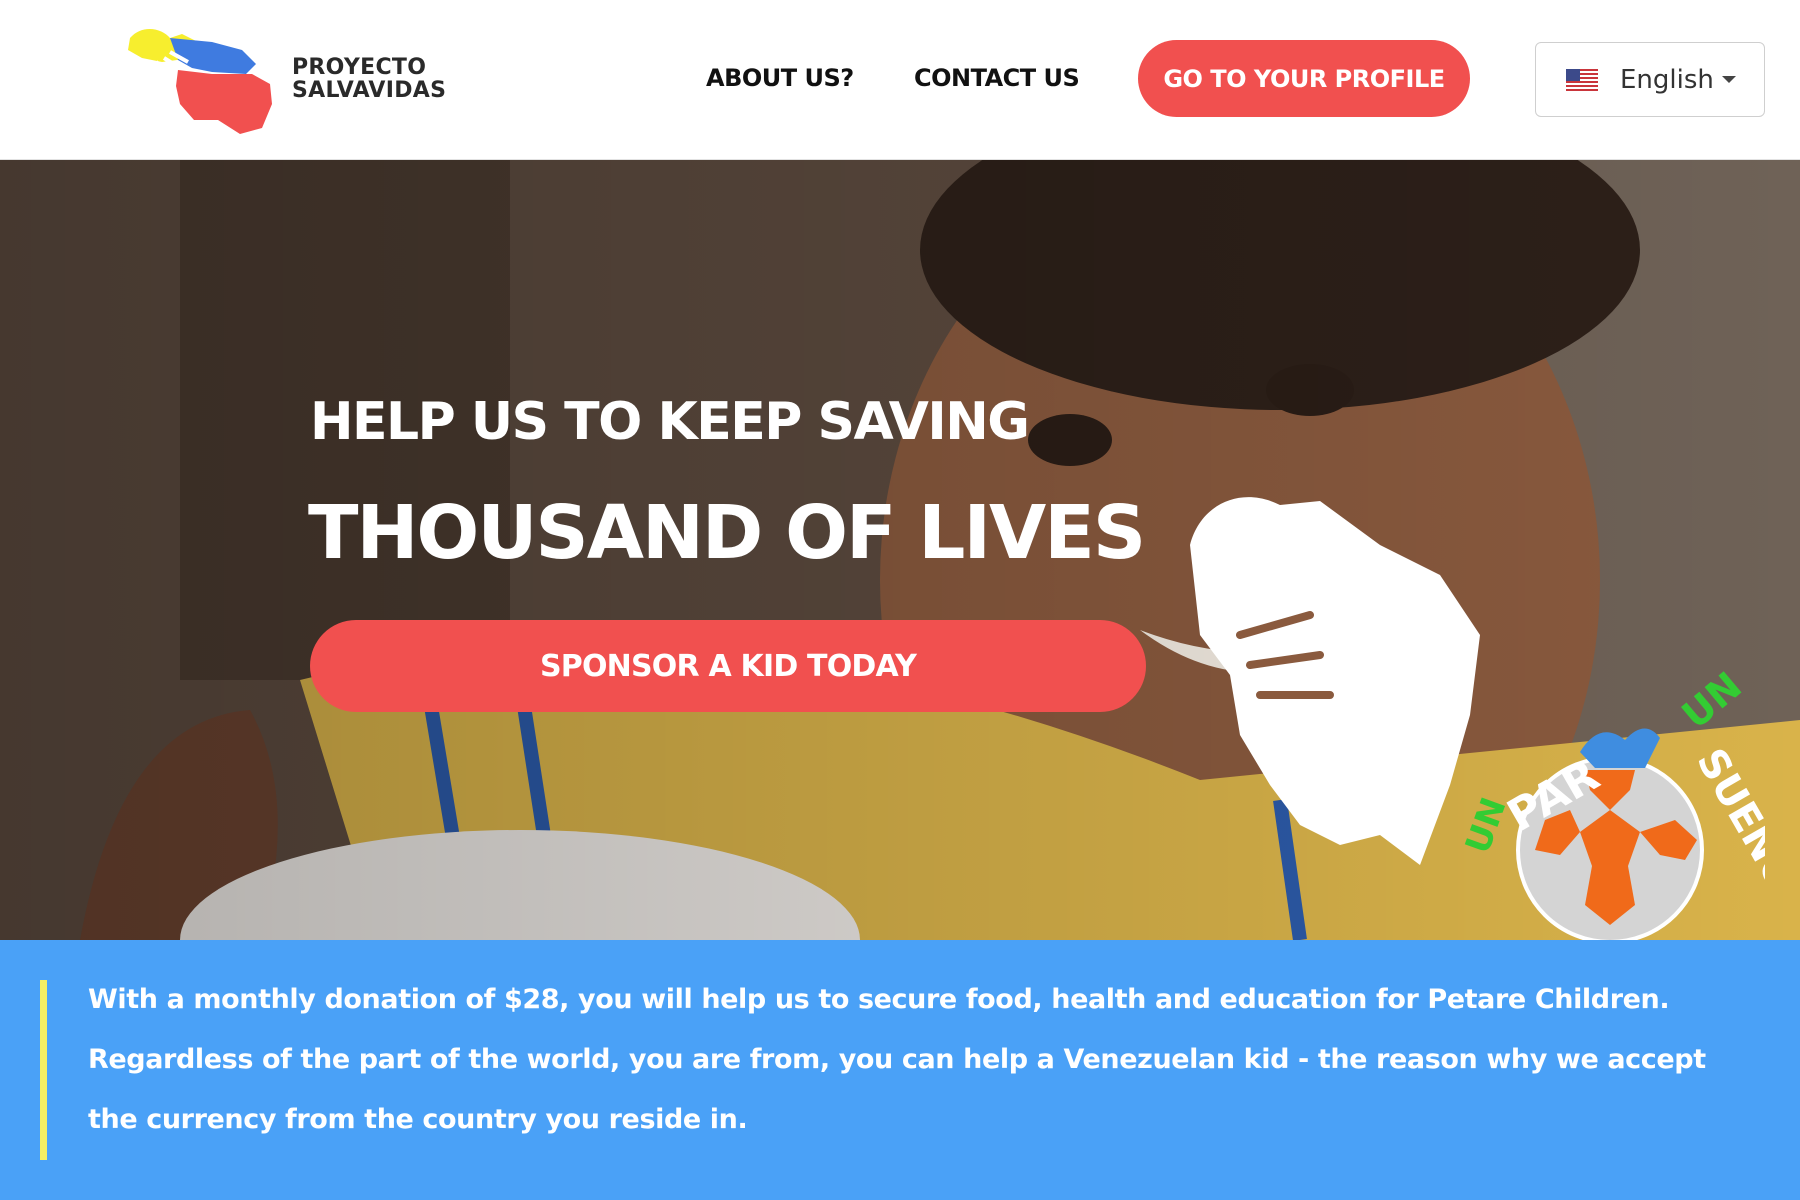  I want to click on brand-name: PROYECTO SALVAVIDAS, so click(369, 79).